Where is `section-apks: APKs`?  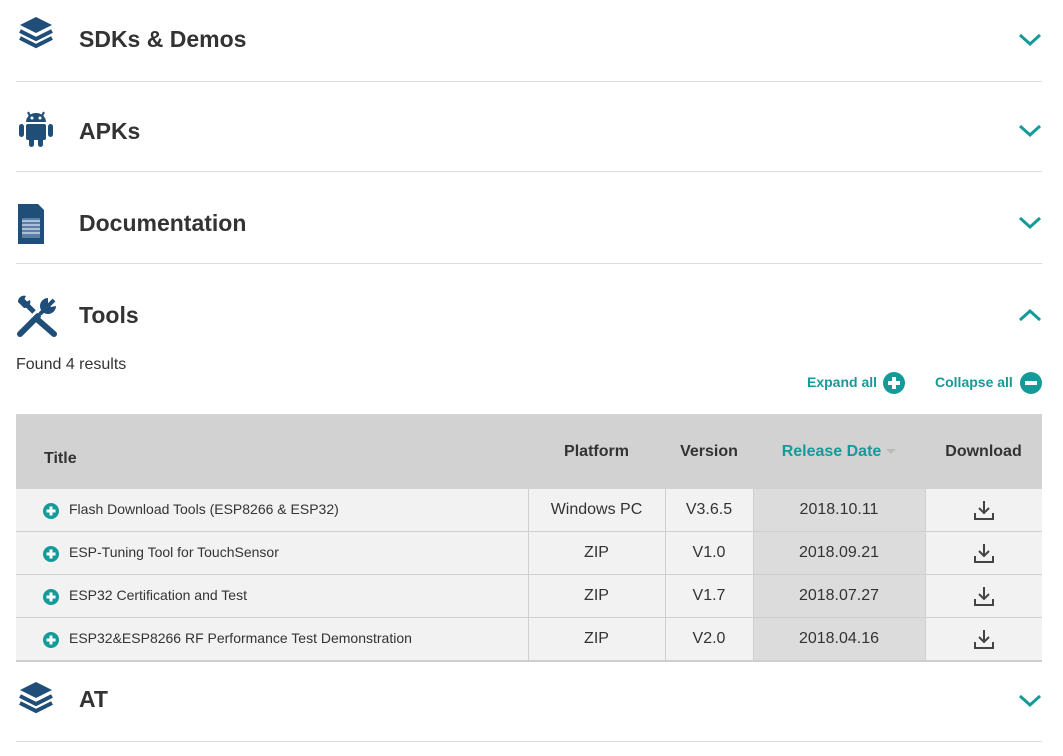
section-apks: APKs is located at coordinates (529, 126).